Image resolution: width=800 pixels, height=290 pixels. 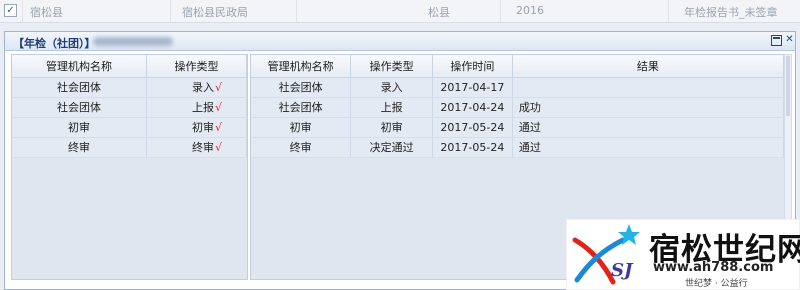 What do you see at coordinates (54, 43) in the screenshot?
I see `dialog-title: 【年检（社团）】` at bounding box center [54, 43].